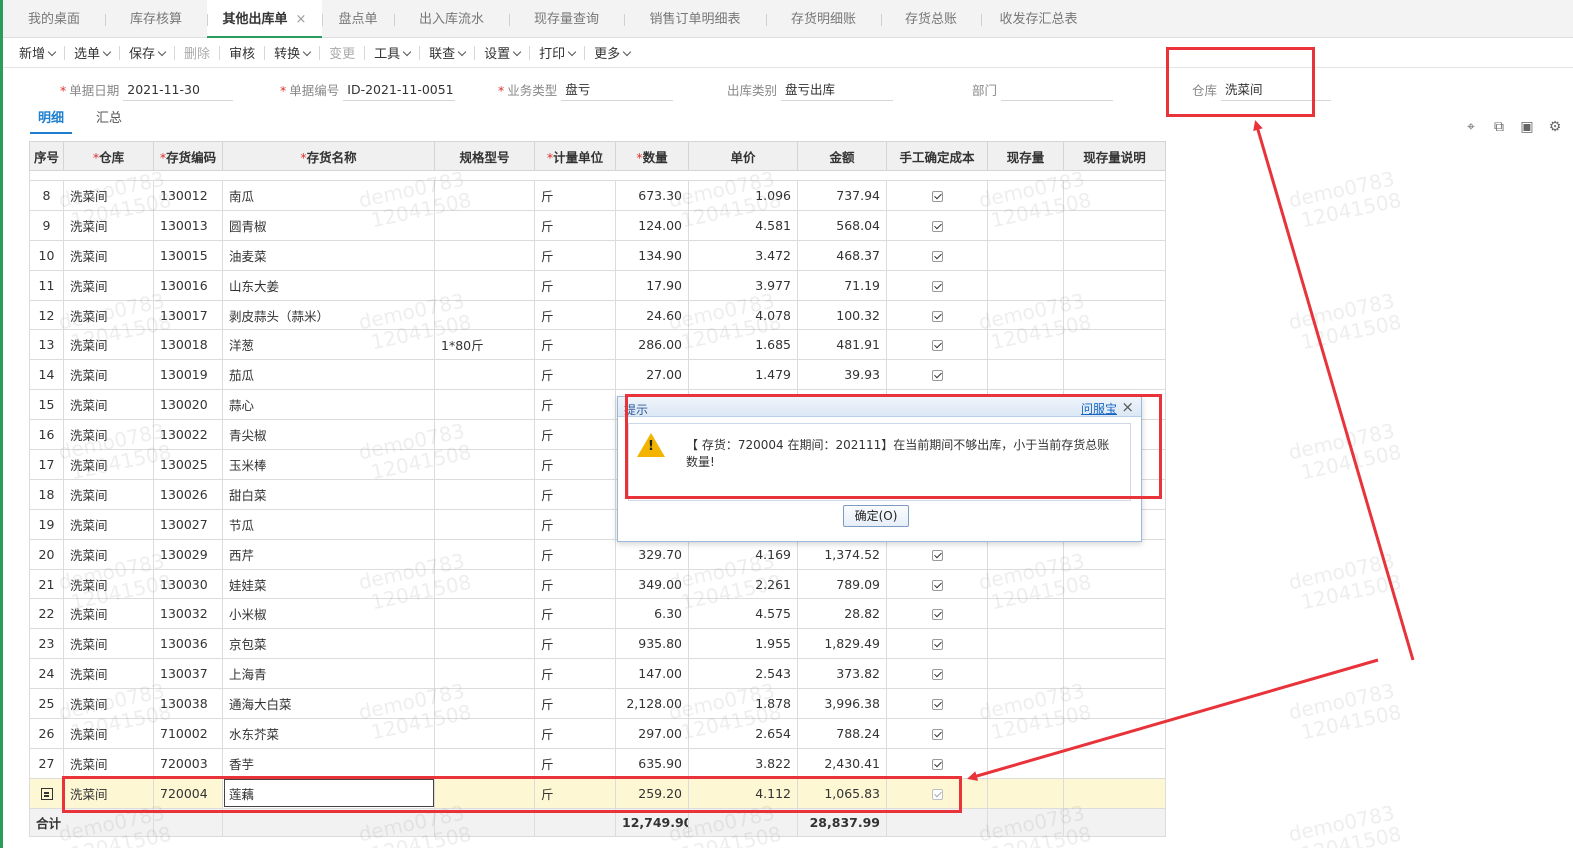 This screenshot has height=848, width=1573. Describe the element at coordinates (188, 285) in the screenshot. I see `cell-code: 130016` at that location.